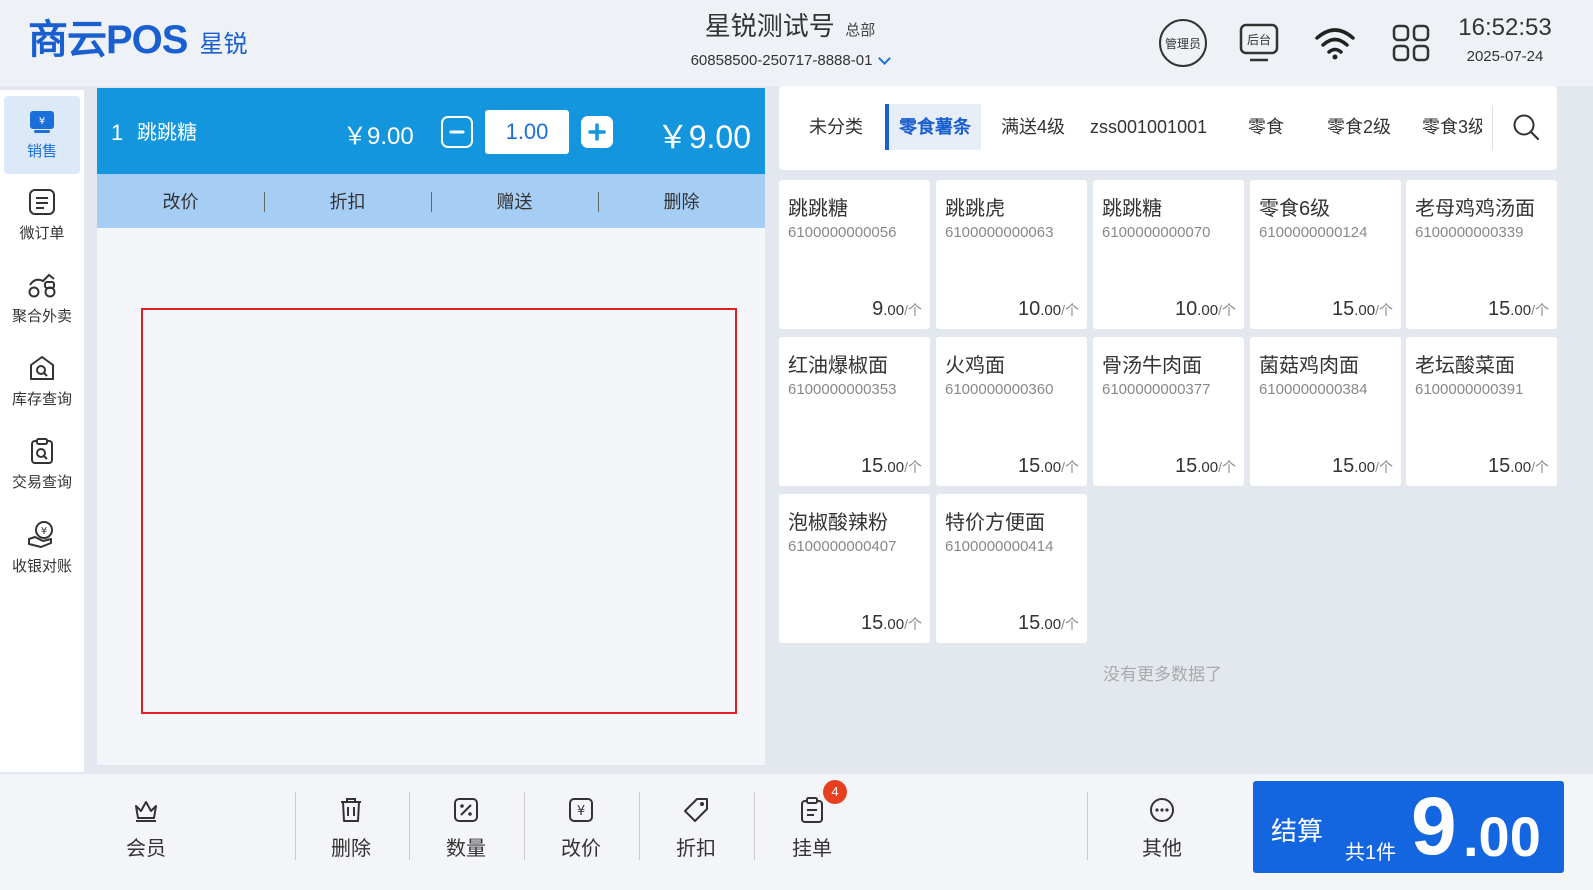  I want to click on reconcile-icon: ¥, so click(40, 534).